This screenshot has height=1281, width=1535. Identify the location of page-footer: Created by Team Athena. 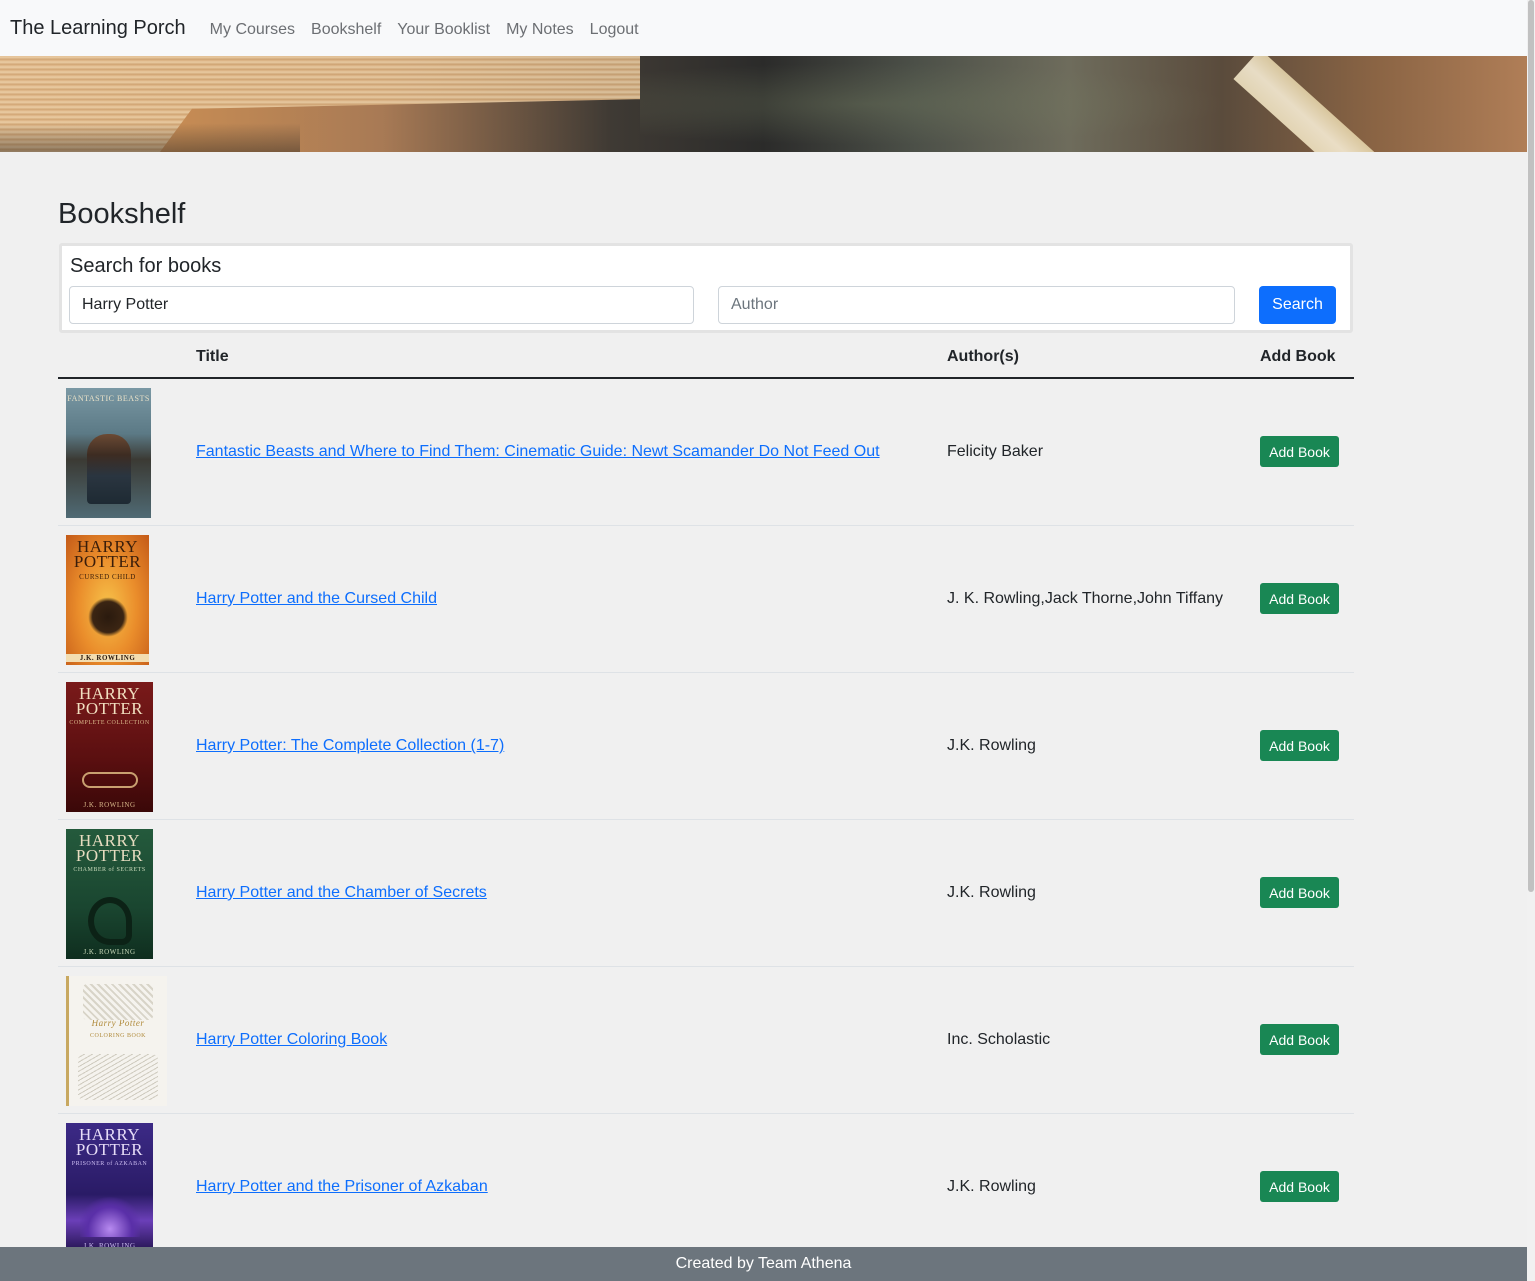
(763, 1264).